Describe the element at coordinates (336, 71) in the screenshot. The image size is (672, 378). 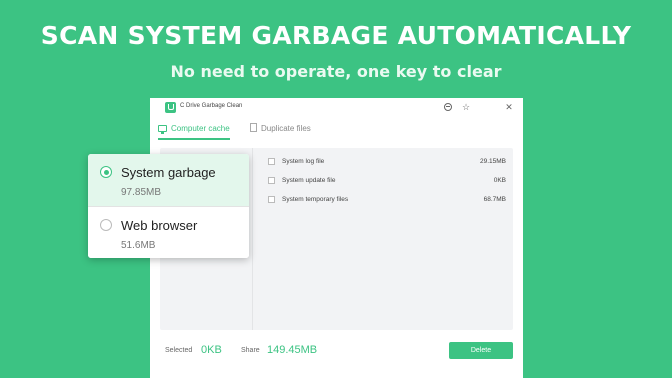
I see `subheadline: No need to operate, one key to clear` at that location.